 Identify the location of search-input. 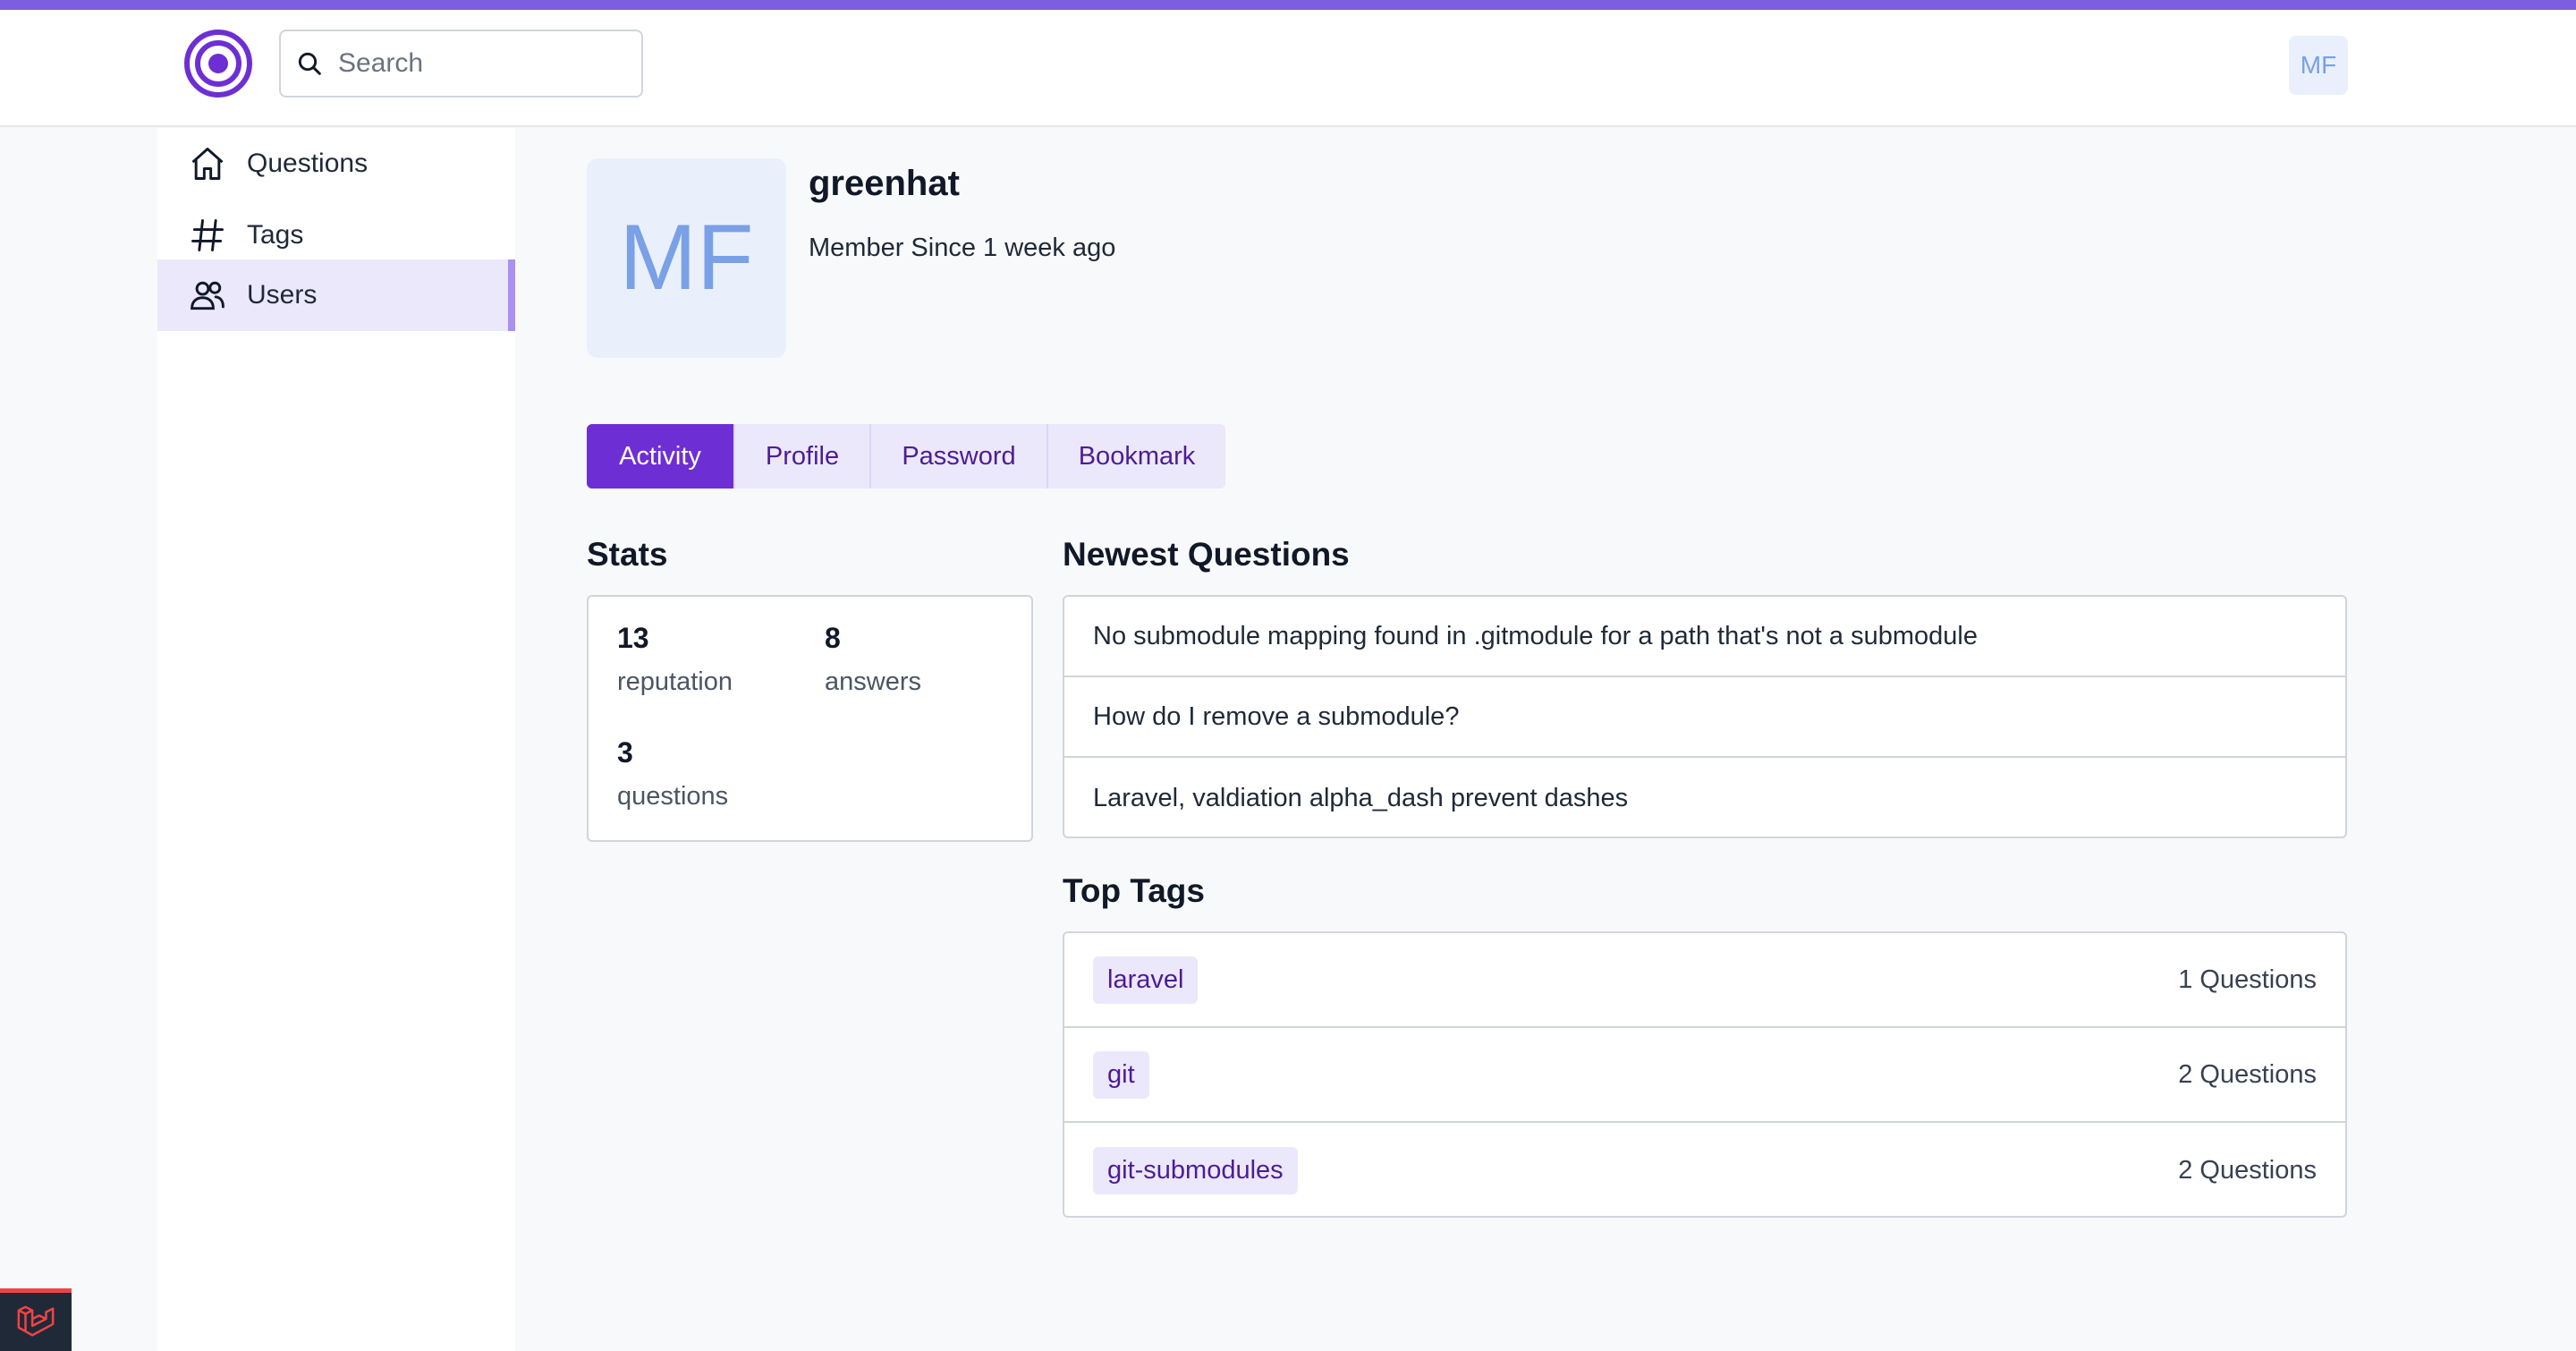
(481, 64).